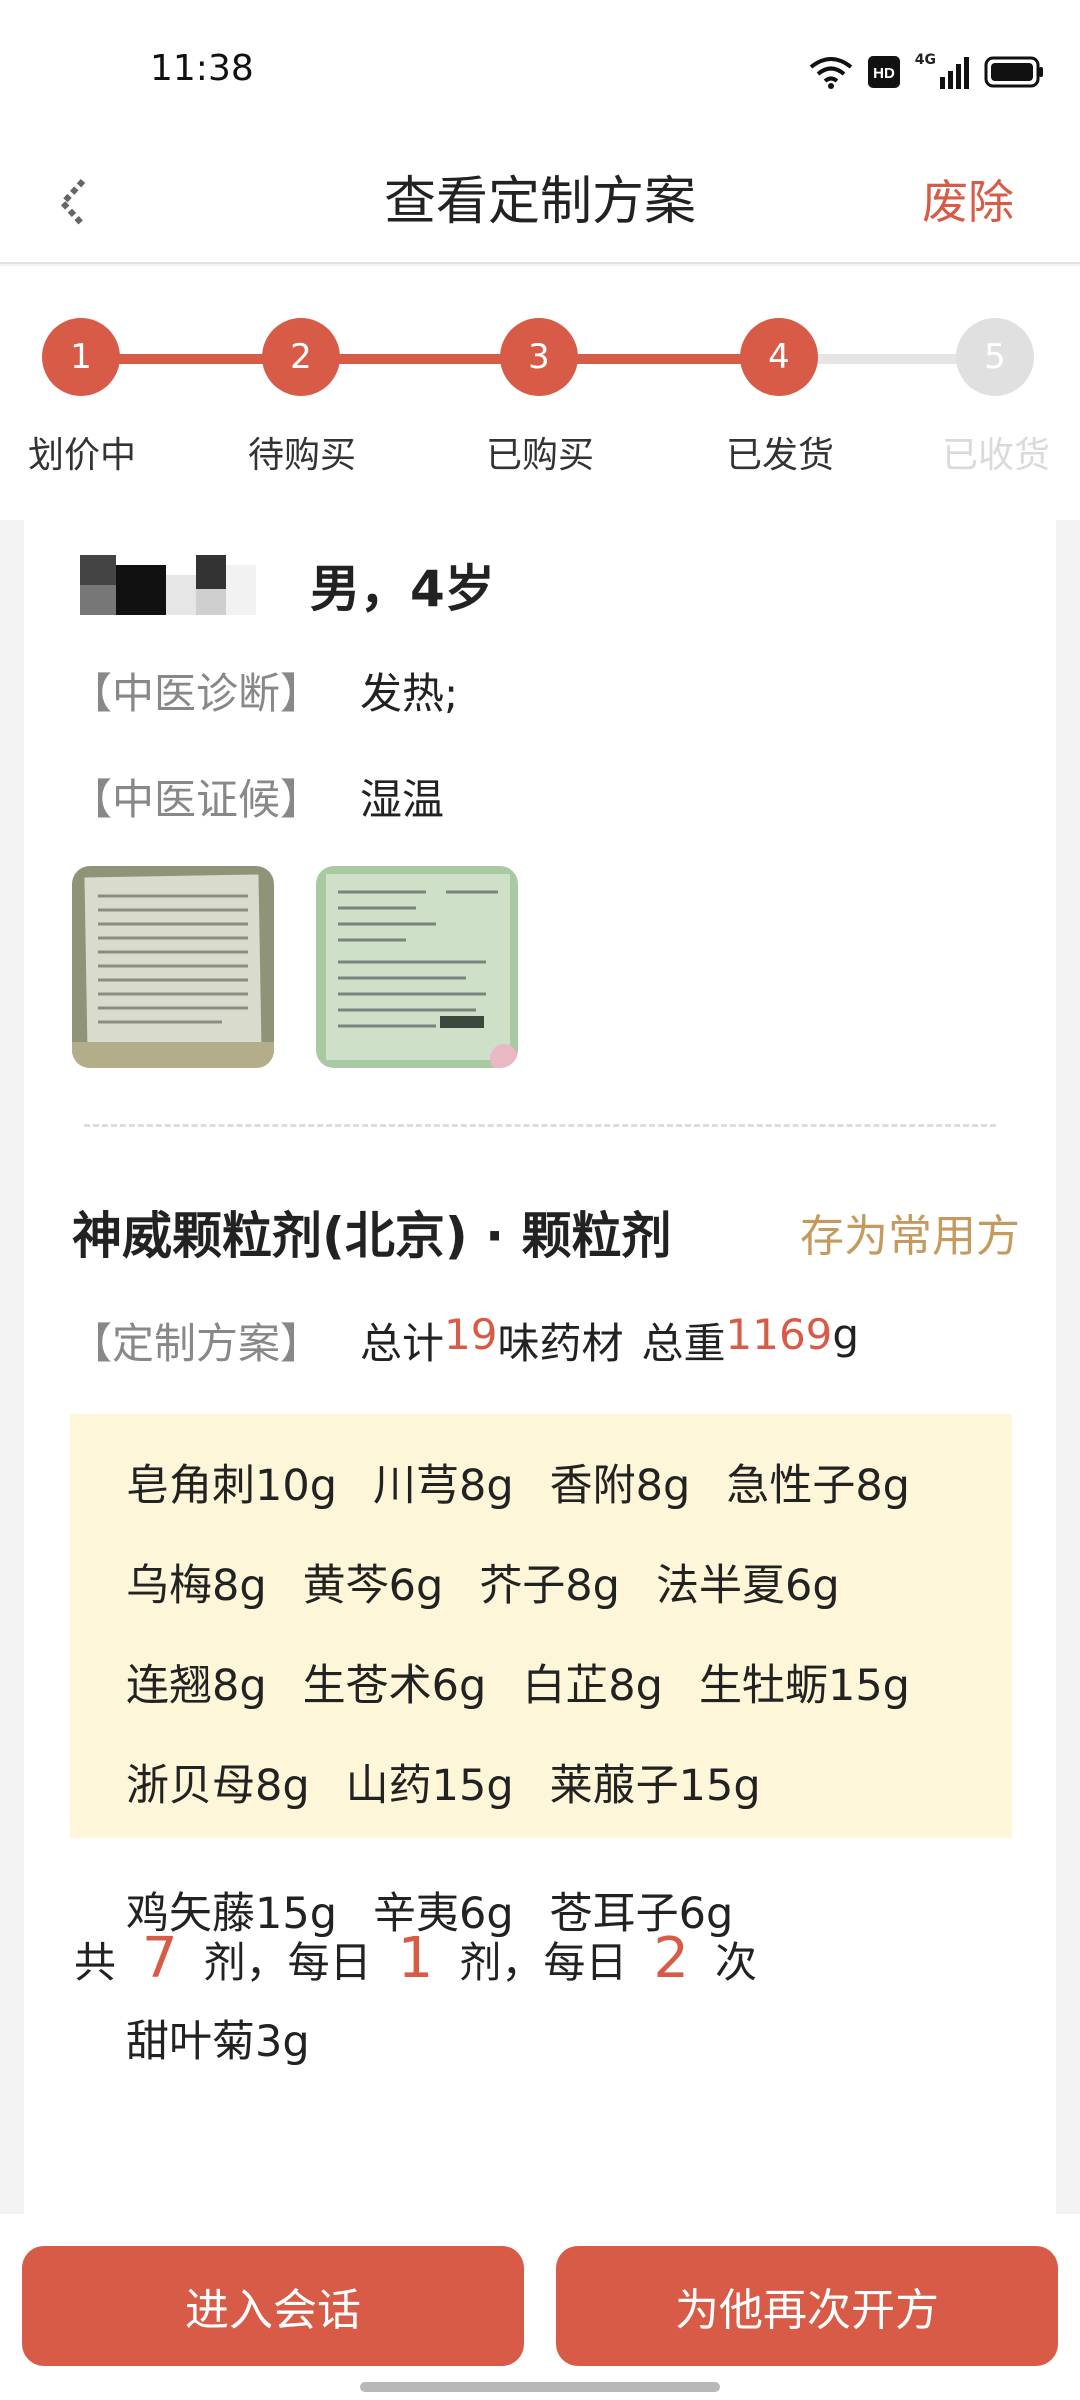  What do you see at coordinates (218, 2042) in the screenshot?
I see `herb-item: 甜叶菊3g` at bounding box center [218, 2042].